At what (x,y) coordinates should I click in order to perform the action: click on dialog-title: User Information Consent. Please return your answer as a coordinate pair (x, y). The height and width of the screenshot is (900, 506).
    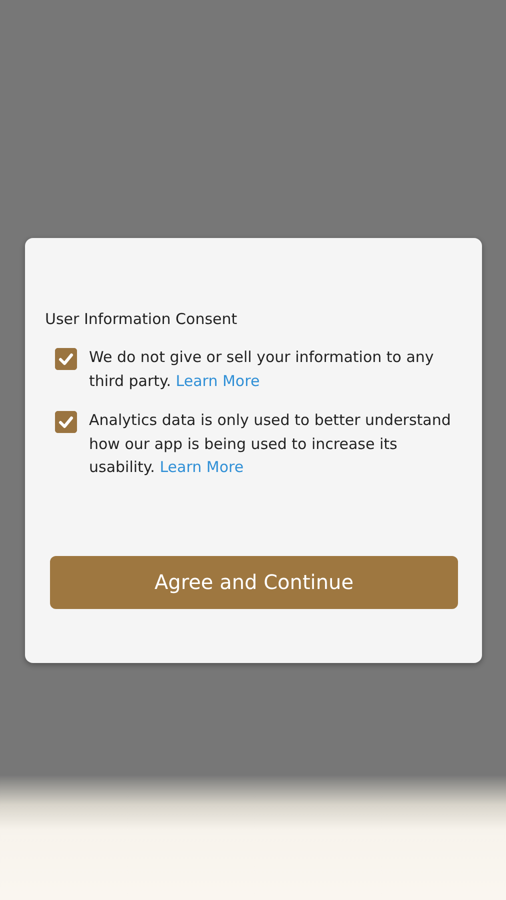
    Looking at the image, I should click on (141, 319).